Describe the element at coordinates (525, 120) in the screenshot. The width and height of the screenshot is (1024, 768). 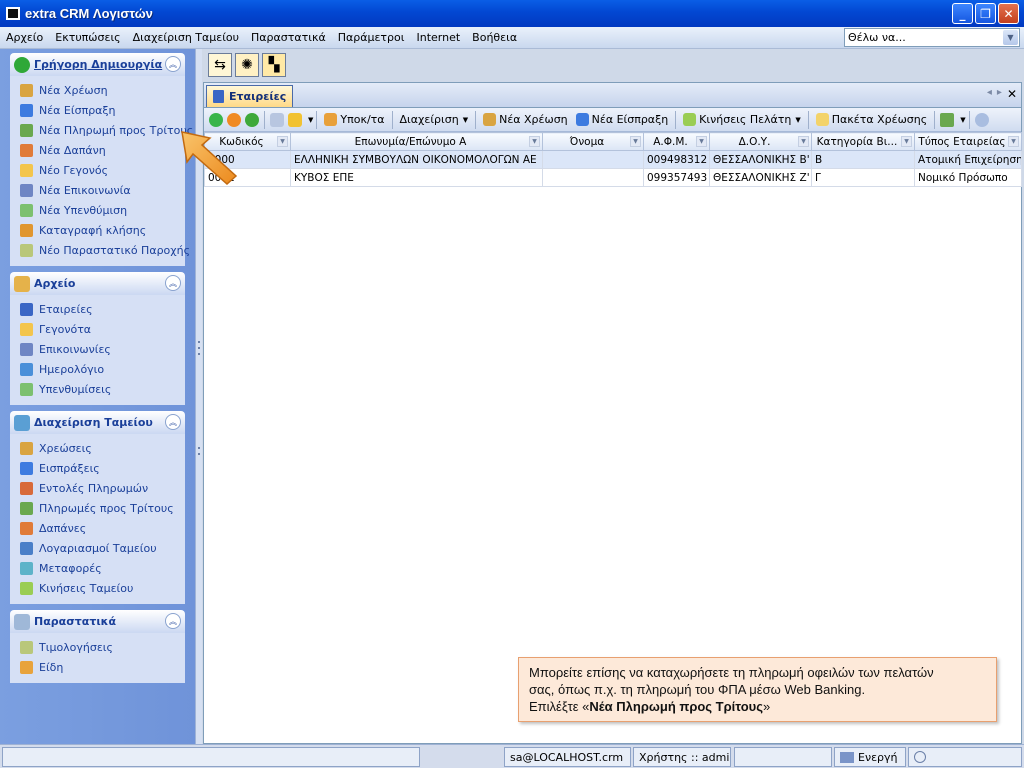
I see `new-charge-button: Νέα Χρέωση` at that location.